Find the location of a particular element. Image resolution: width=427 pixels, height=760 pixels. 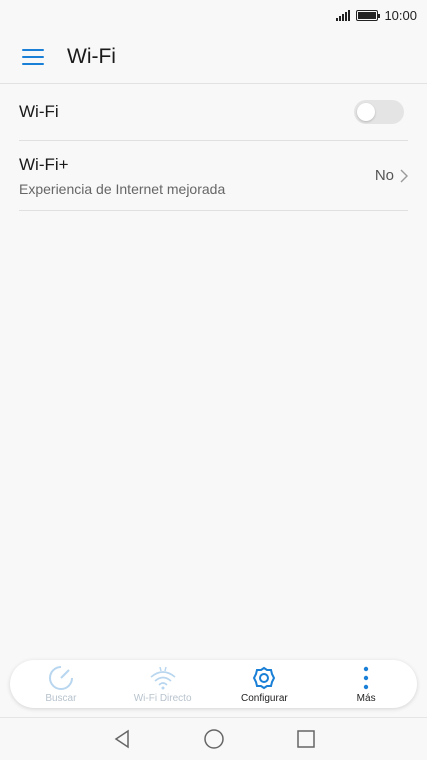

configure-button: Configurar is located at coordinates (264, 684).